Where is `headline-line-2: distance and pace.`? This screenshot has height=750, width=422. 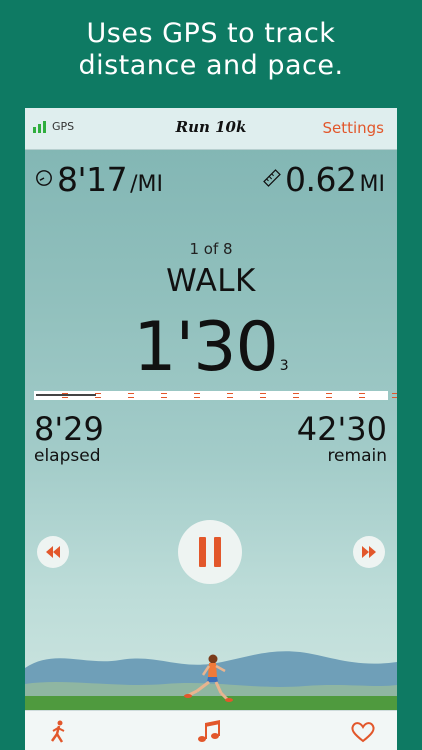
headline-line-2: distance and pace. is located at coordinates (211, 65).